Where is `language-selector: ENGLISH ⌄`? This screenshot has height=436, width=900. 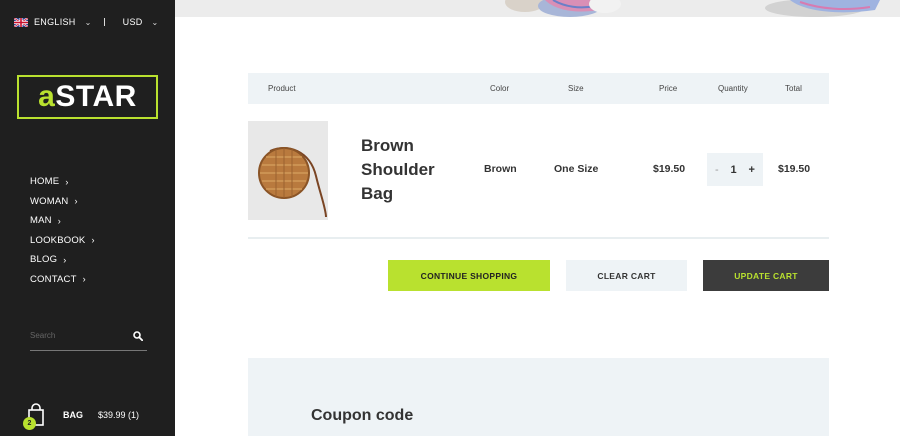
language-selector: ENGLISH ⌄ is located at coordinates (53, 22).